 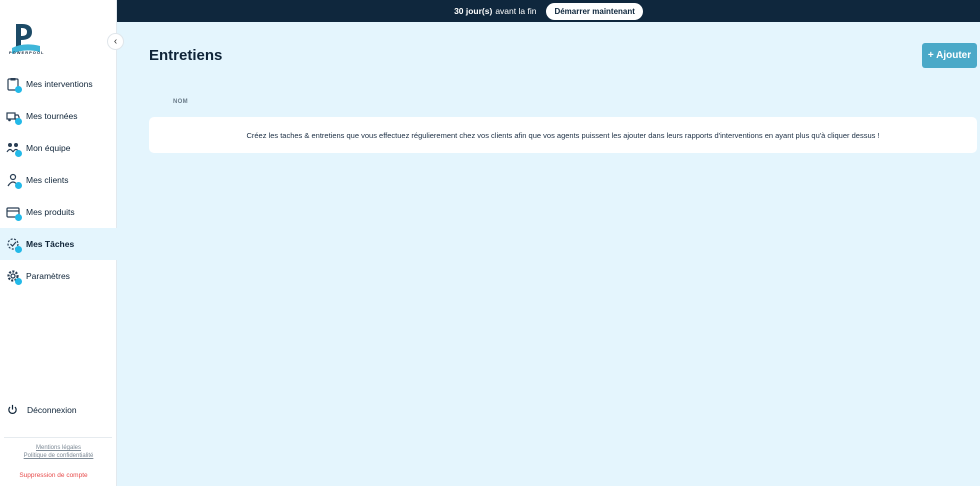 What do you see at coordinates (14, 245) in the screenshot?
I see `tasks-icon` at bounding box center [14, 245].